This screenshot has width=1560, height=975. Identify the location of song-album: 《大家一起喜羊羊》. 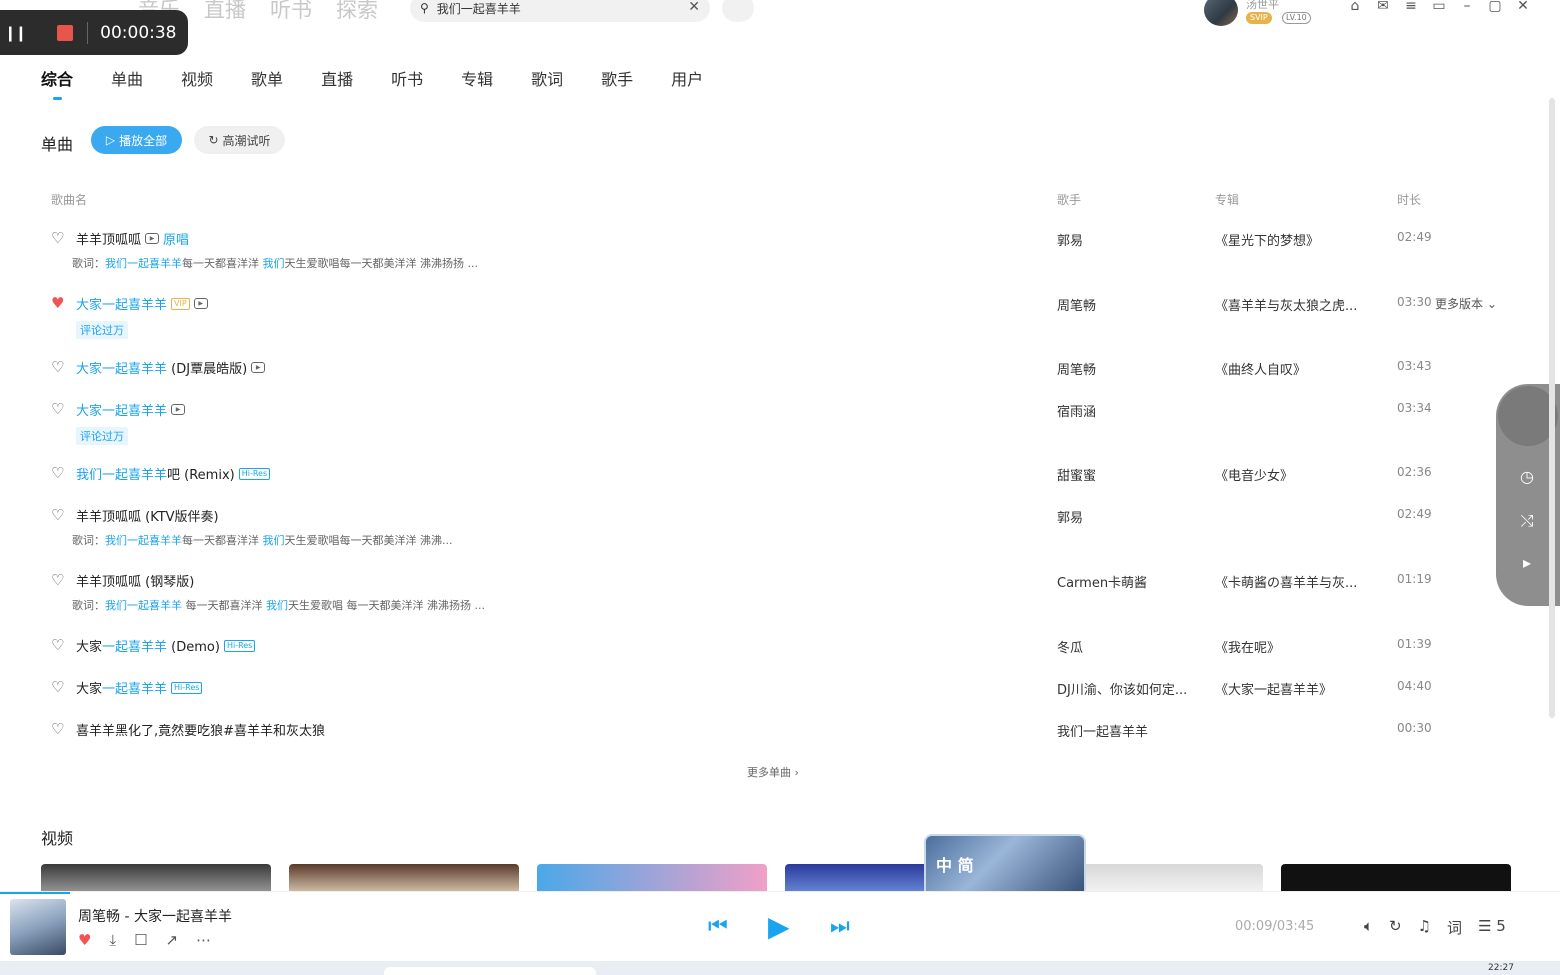
(1273, 688).